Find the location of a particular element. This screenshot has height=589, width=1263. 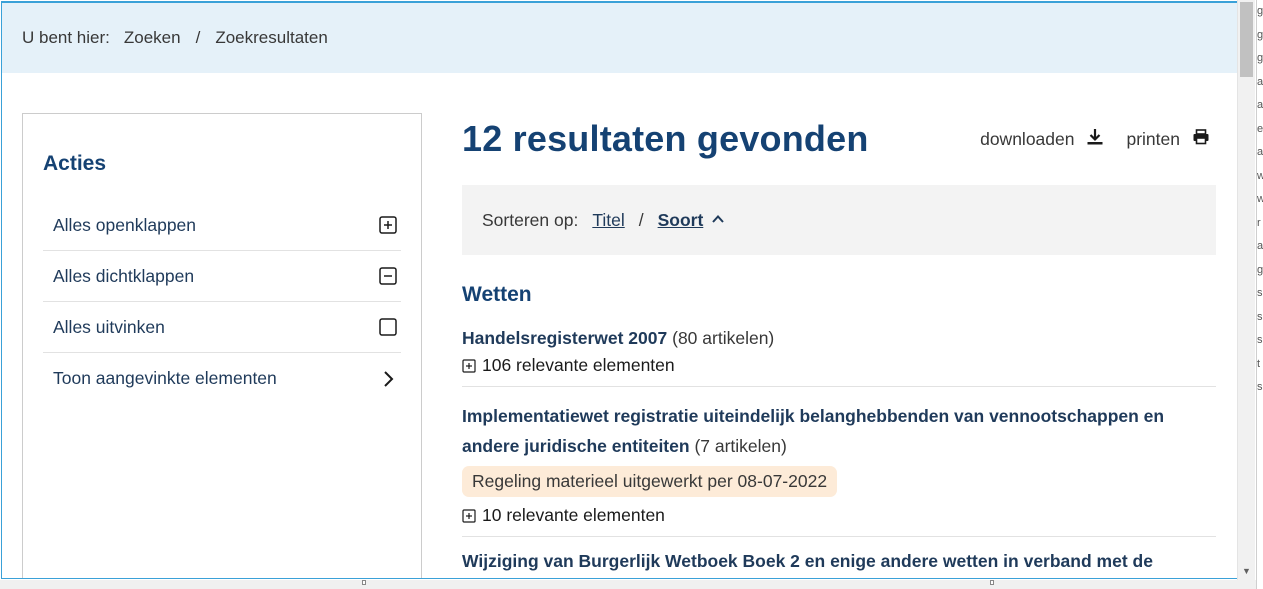

show-checked-button: Toon aangevinkte elementen is located at coordinates (222, 378).